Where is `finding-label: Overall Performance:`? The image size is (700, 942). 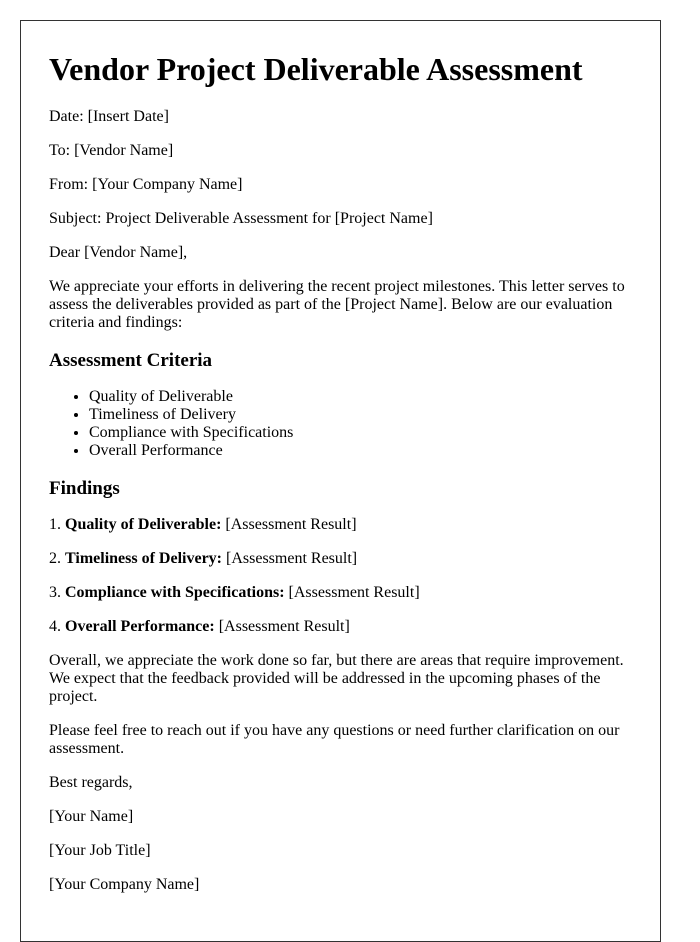 finding-label: Overall Performance: is located at coordinates (140, 626).